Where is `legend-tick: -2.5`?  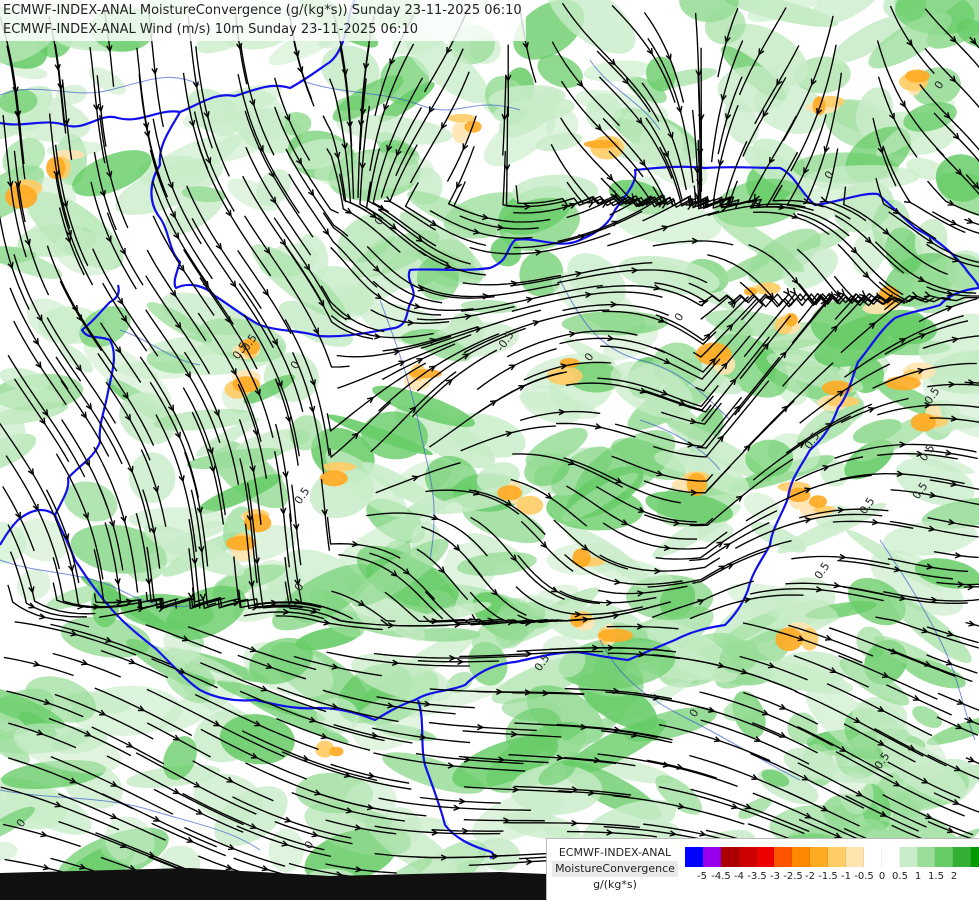
legend-tick: -2.5 is located at coordinates (793, 876).